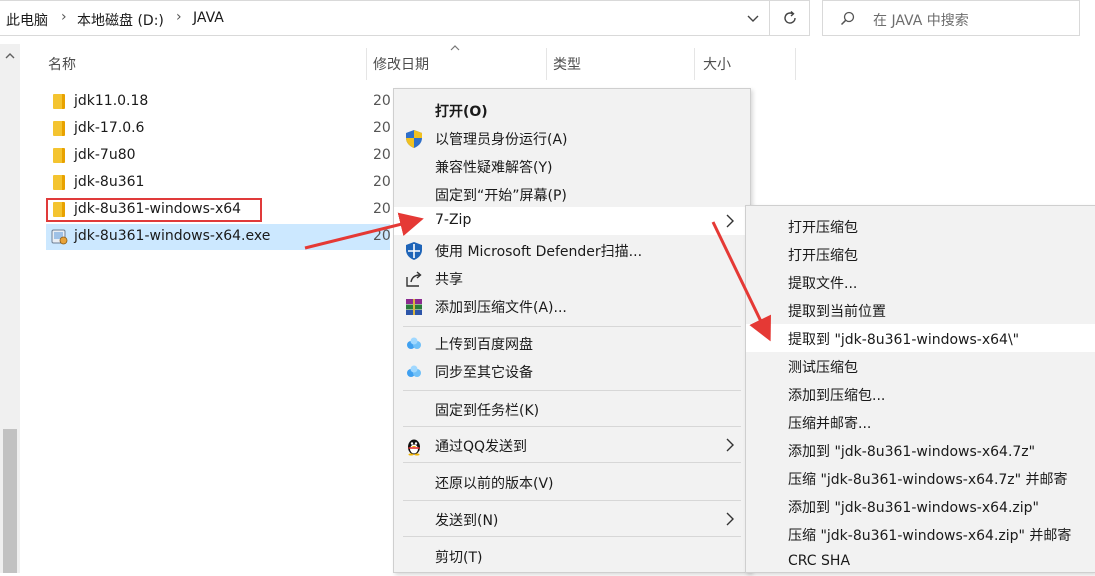 The image size is (1095, 576). I want to click on menu-item-pin-taskbar: 固定到任务栏(K), so click(572, 409).